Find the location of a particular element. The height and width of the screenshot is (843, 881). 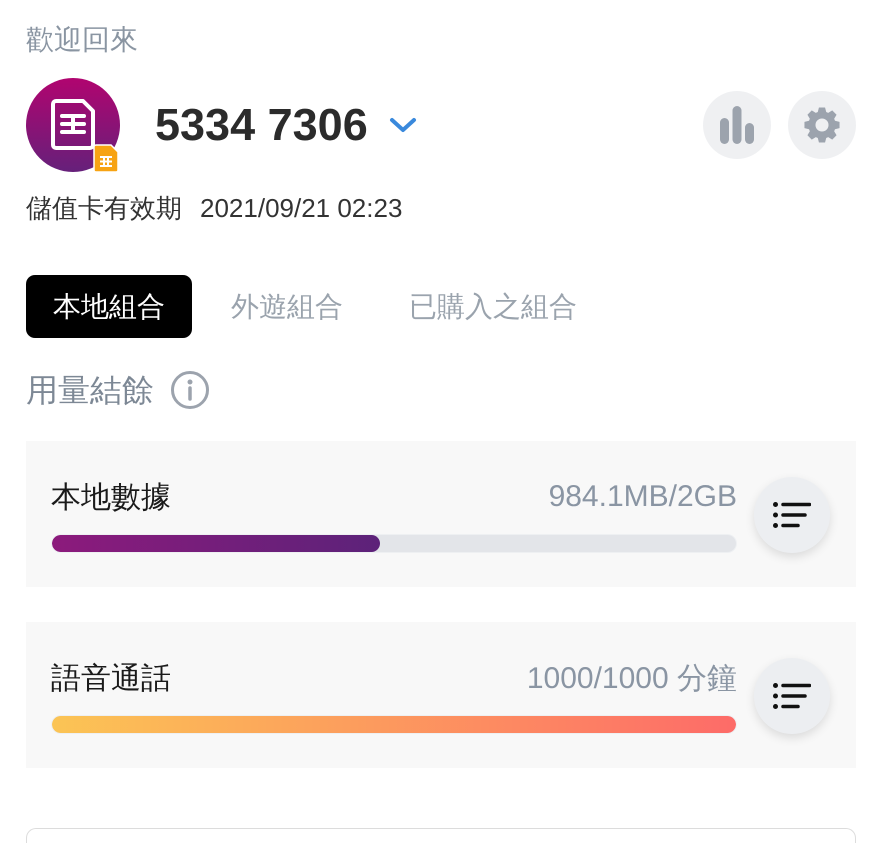

section-title: 用量結餘 is located at coordinates (90, 390).